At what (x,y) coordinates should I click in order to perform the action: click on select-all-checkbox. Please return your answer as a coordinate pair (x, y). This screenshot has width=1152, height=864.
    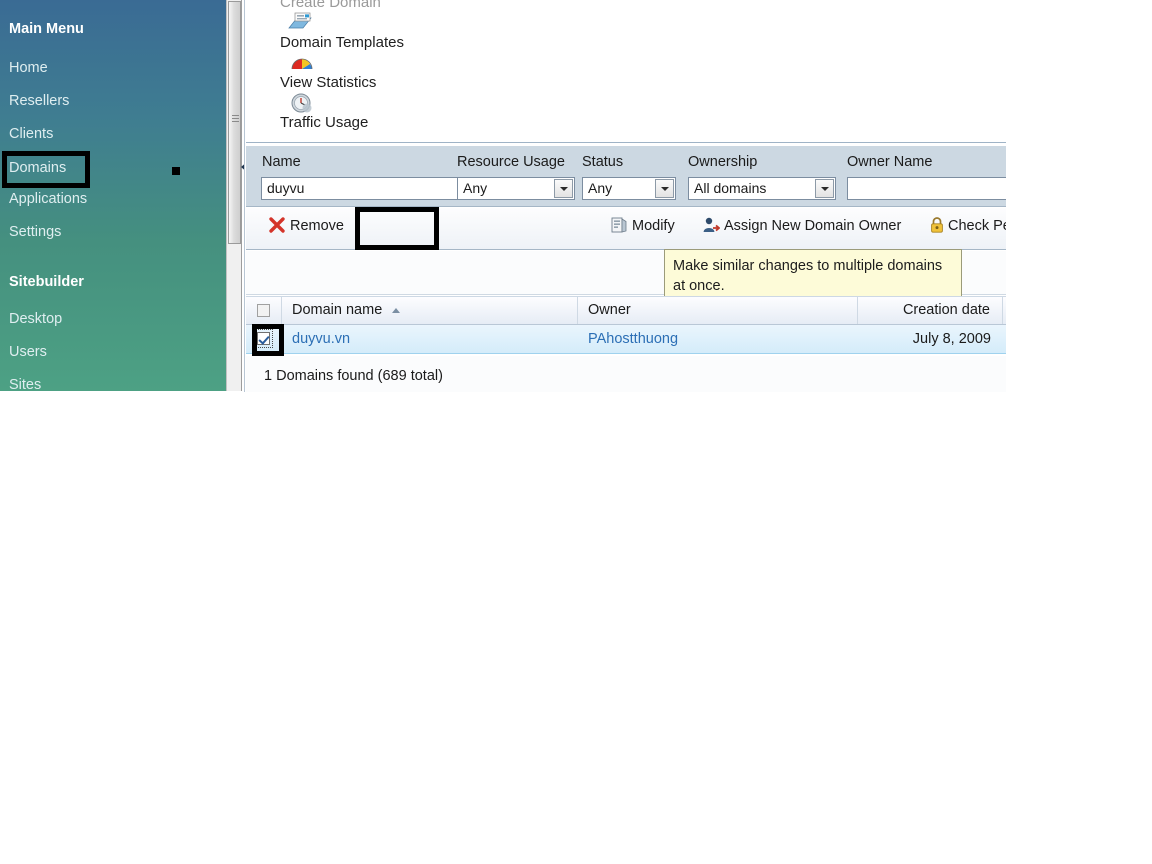
    Looking at the image, I should click on (263, 310).